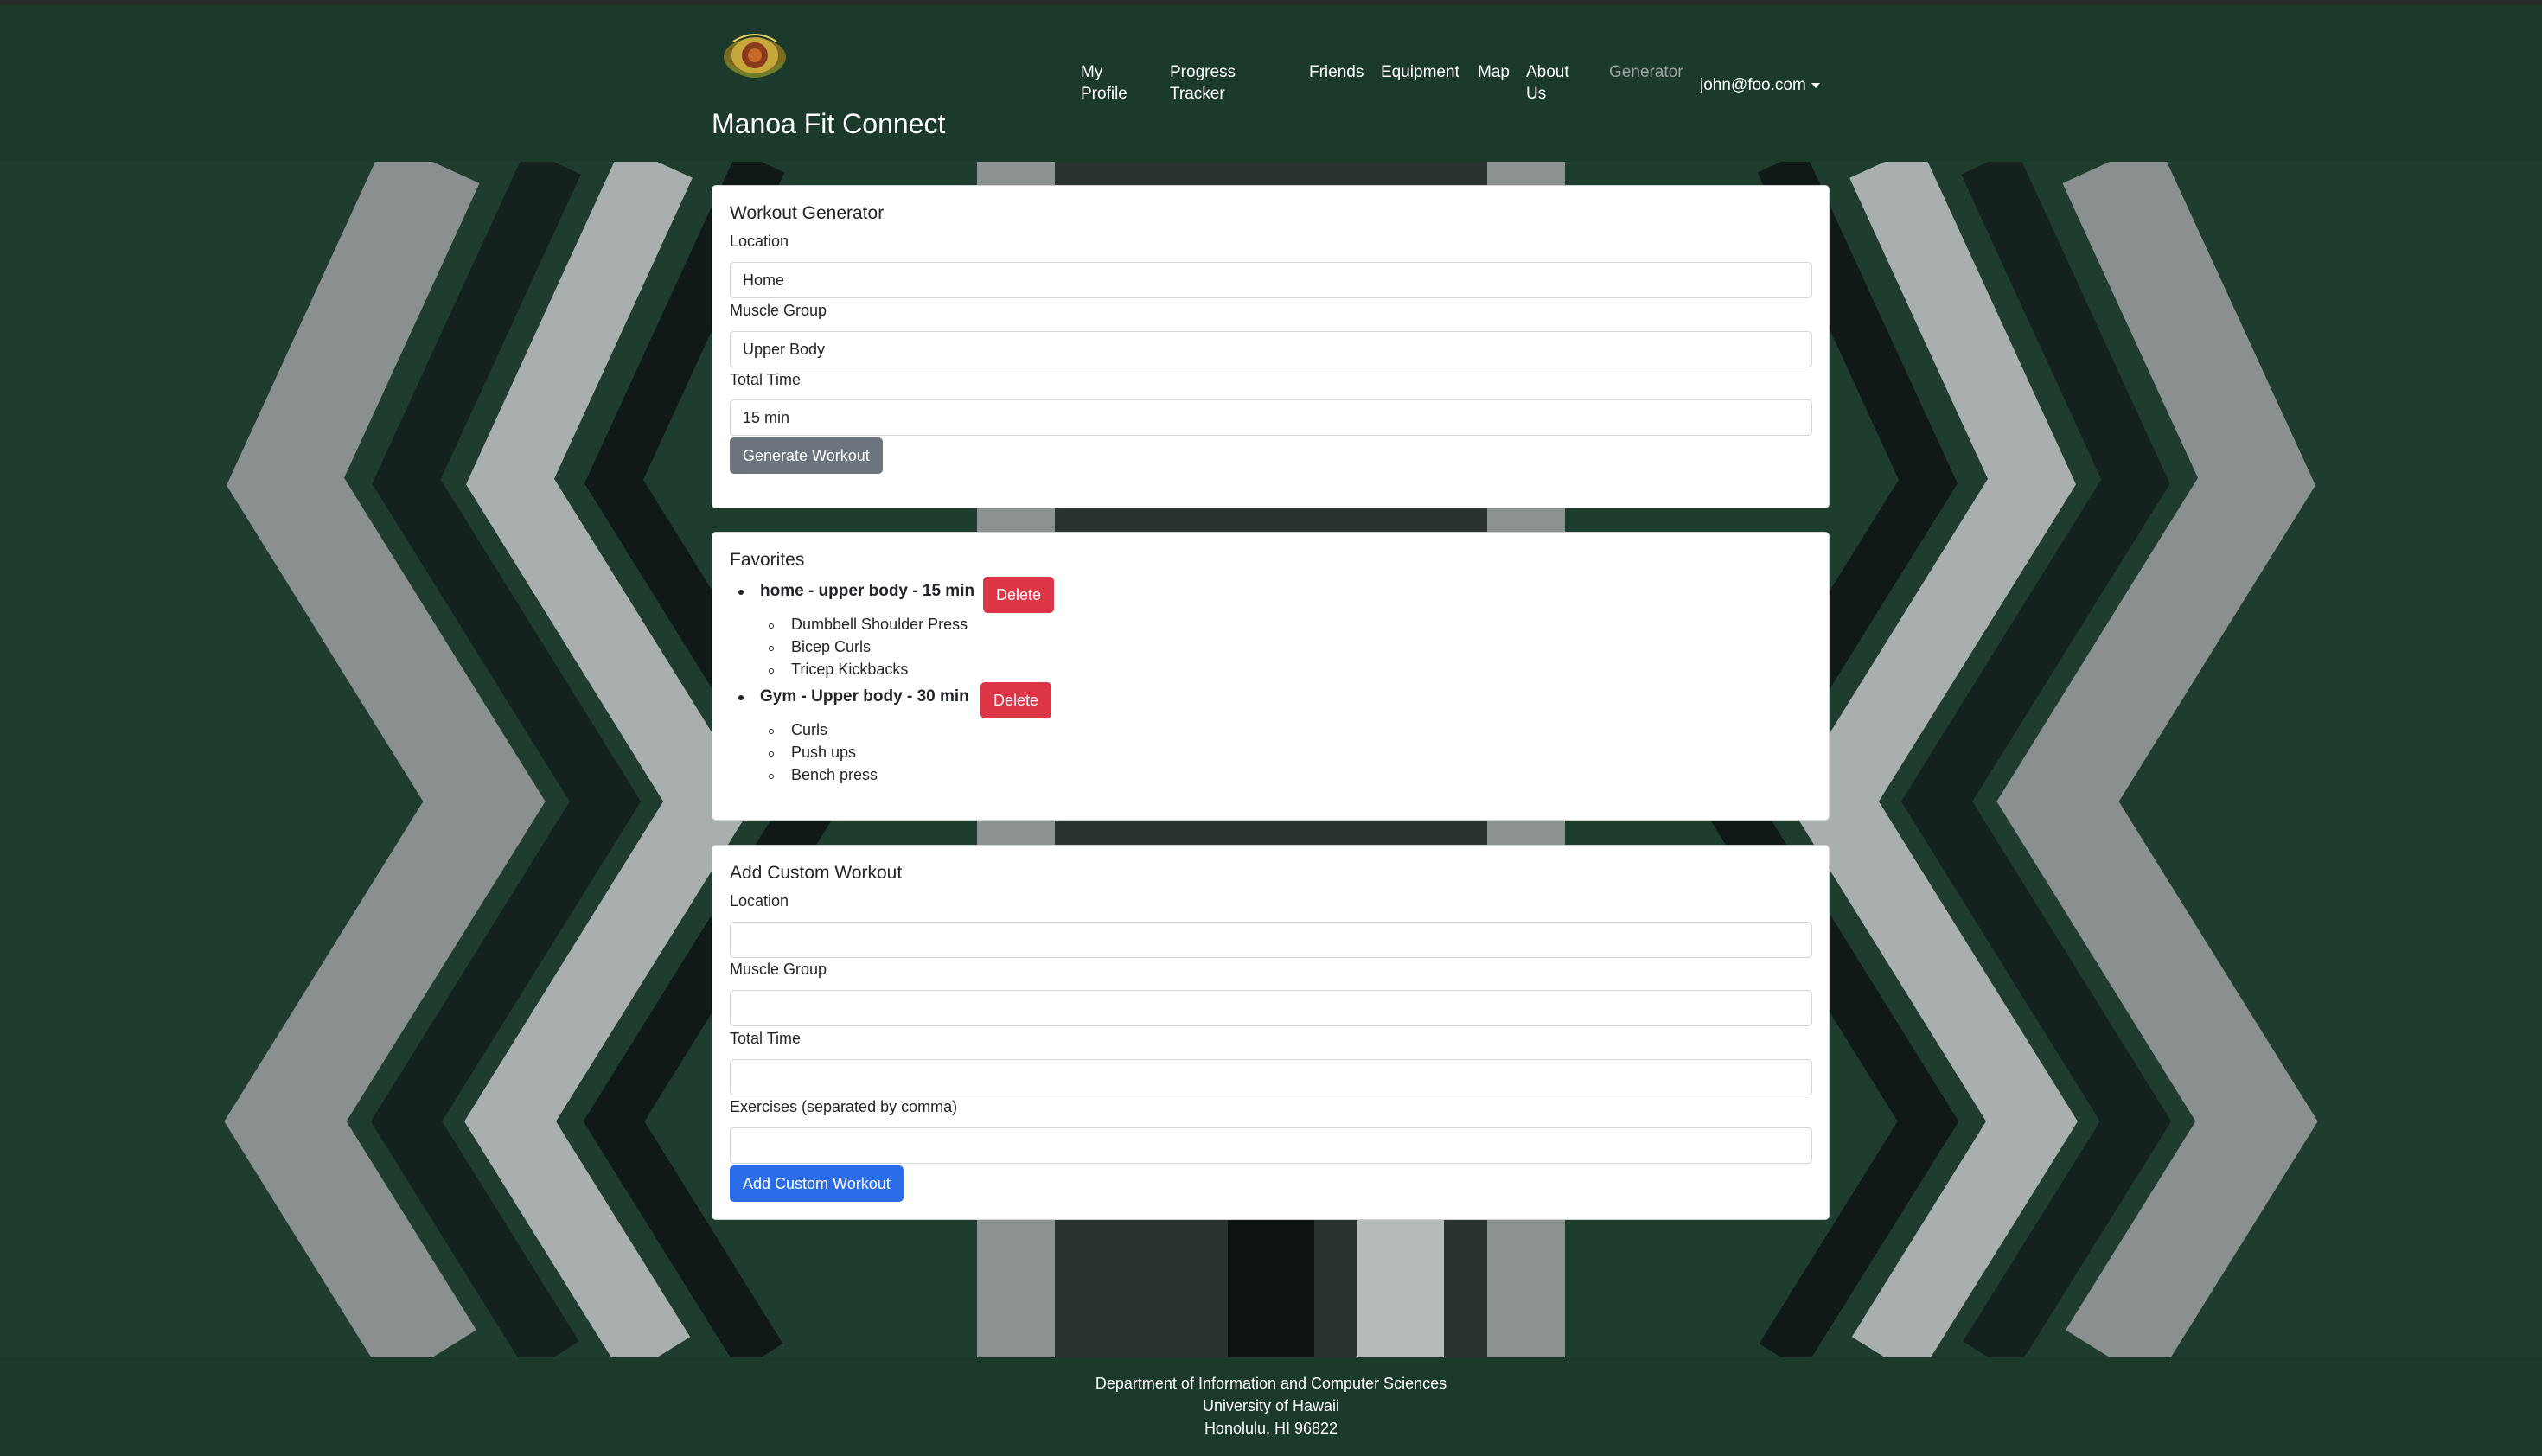  I want to click on favorite-1-name: home - upper body - 15 min, so click(867, 591).